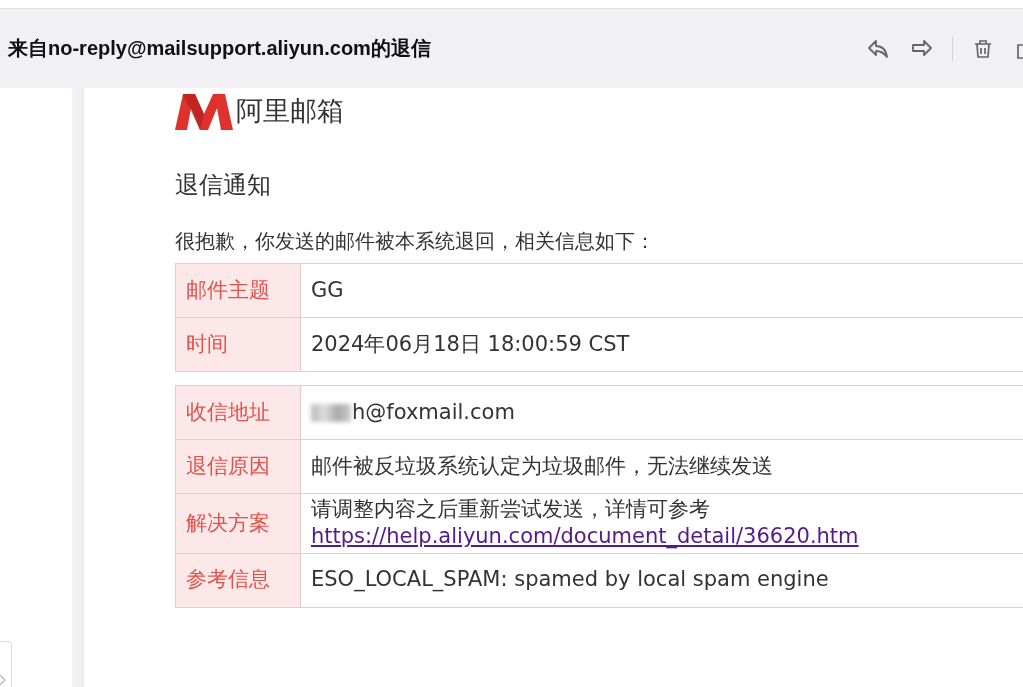 The width and height of the screenshot is (1023, 687). Describe the element at coordinates (238, 523) in the screenshot. I see `label-cell: 解决方案` at that location.